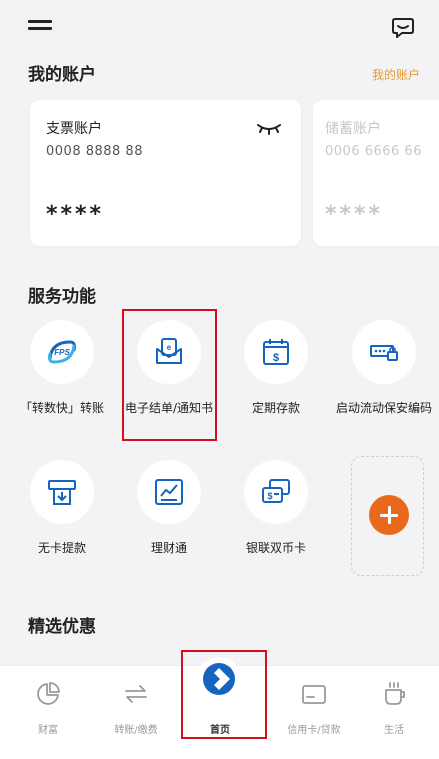 The height and width of the screenshot is (759, 439). I want to click on highlight-box-e-statement, so click(169, 375).